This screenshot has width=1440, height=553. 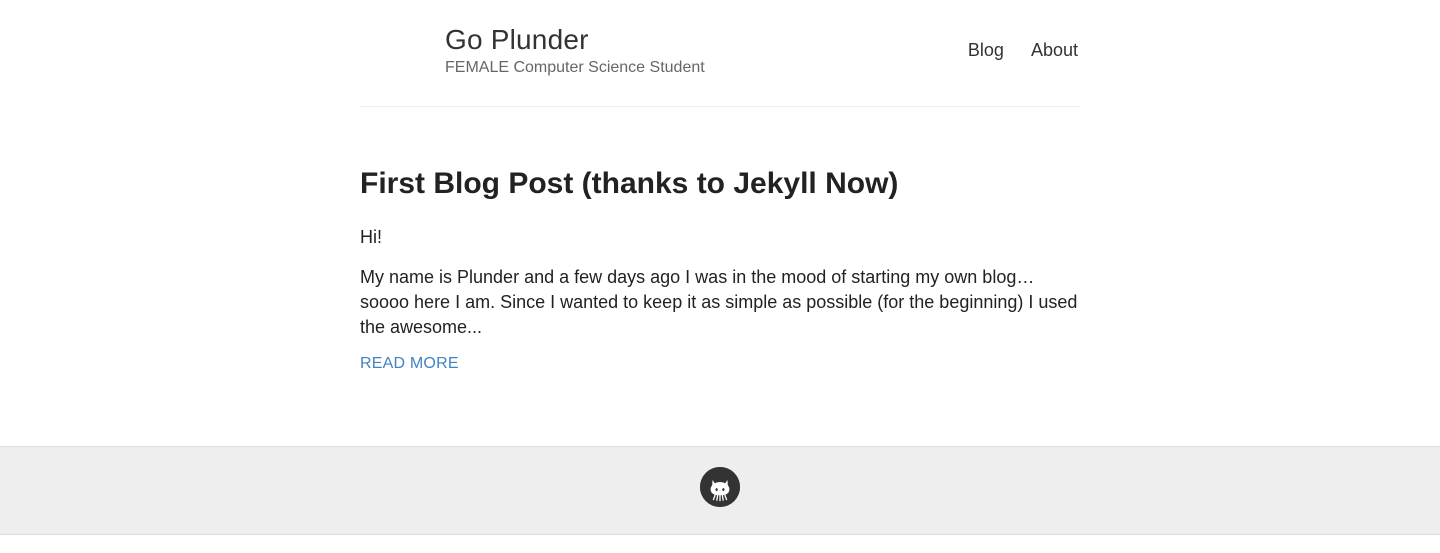 I want to click on site-name: Go Plunder, so click(x=575, y=40).